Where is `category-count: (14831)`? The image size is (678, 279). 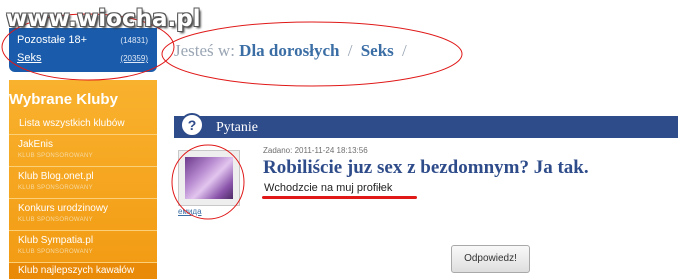 category-count: (14831) is located at coordinates (134, 40).